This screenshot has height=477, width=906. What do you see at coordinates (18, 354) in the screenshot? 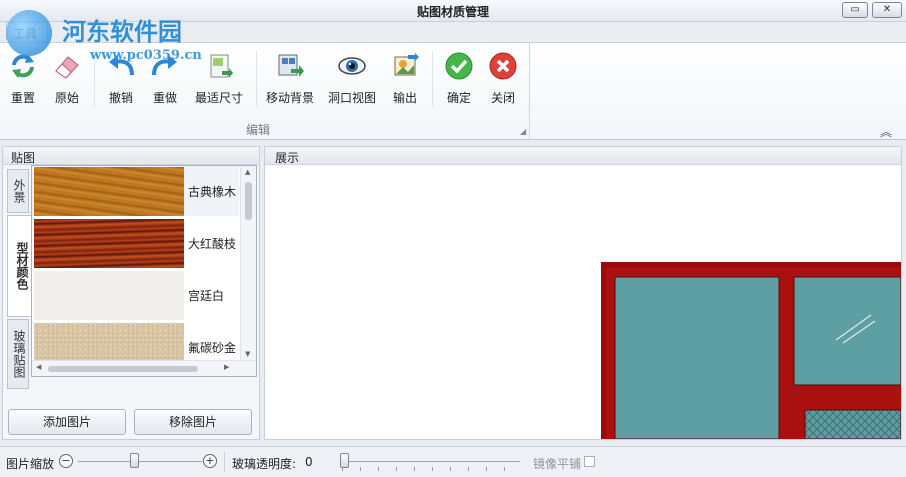
I see `tab-glass-texture: 玻璃贴图` at bounding box center [18, 354].